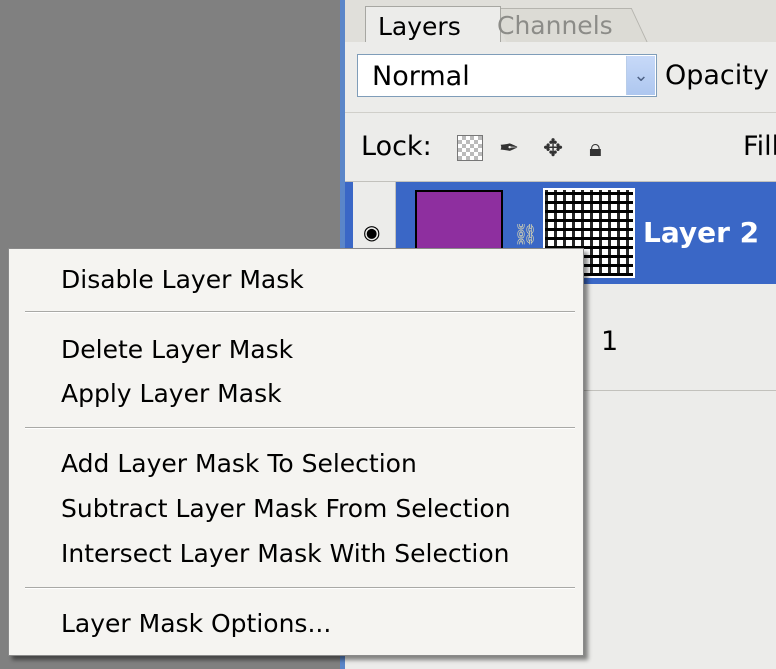 This screenshot has height=669, width=776. Describe the element at coordinates (177, 350) in the screenshot. I see `menu-item-delete-layer-mask: Delete Layer Mask` at that location.